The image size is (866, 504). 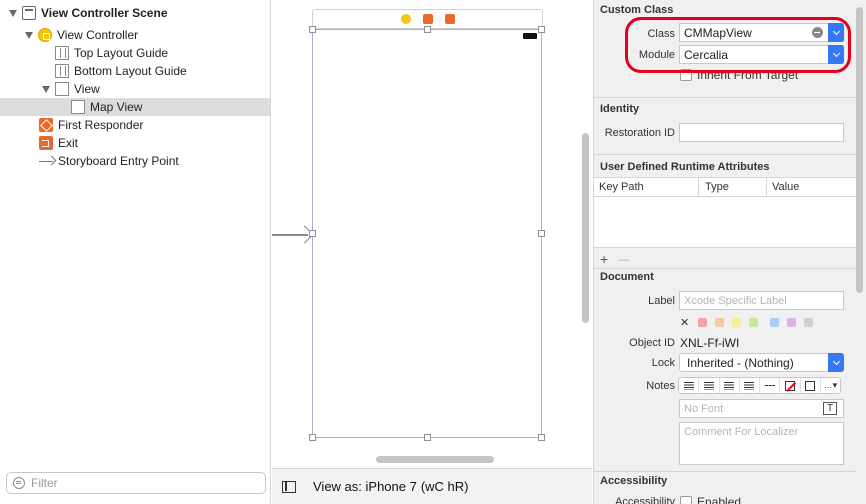 What do you see at coordinates (135, 89) in the screenshot?
I see `outline-item-view: View` at bounding box center [135, 89].